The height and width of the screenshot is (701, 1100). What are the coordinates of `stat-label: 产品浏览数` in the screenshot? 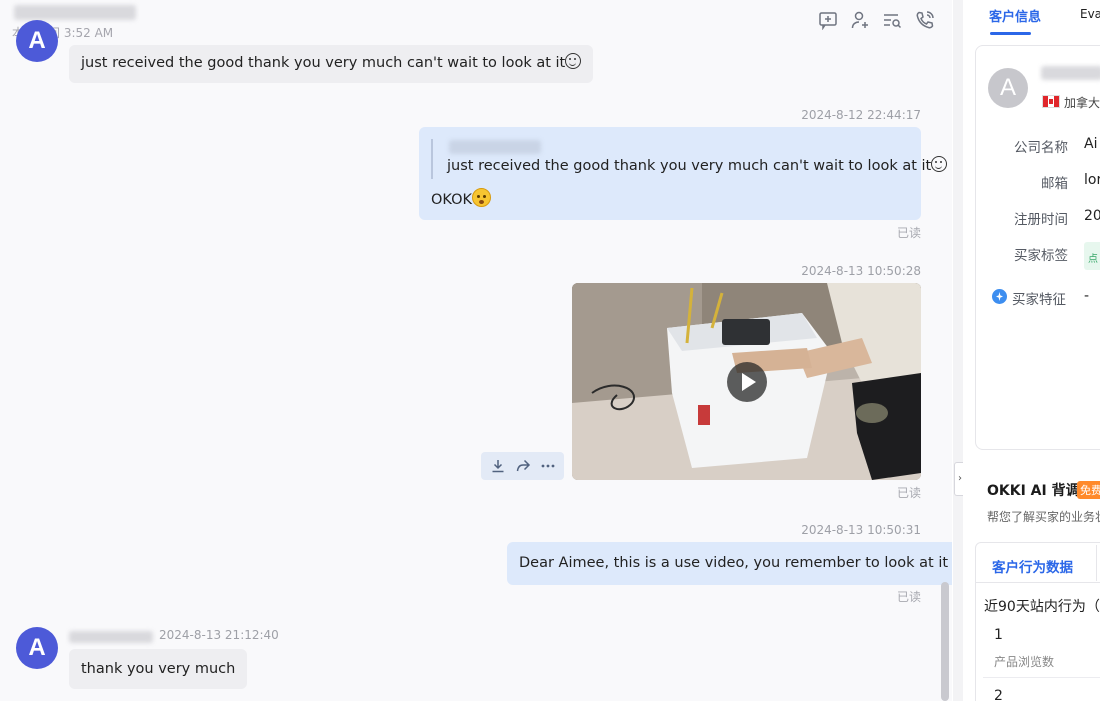 It's located at (1024, 662).